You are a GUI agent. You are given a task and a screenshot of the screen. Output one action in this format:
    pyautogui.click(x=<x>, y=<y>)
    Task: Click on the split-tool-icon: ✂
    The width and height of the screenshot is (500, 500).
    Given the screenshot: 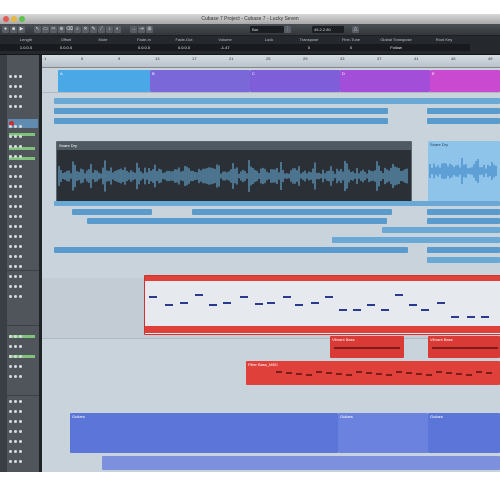 What is the action you would take?
    pyautogui.click(x=53, y=29)
    